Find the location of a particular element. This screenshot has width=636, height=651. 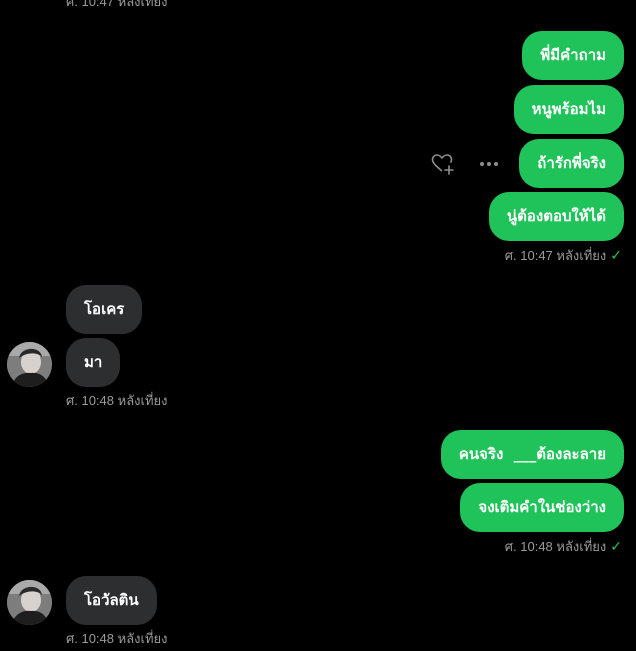

message-text: หนูพร้อมไม is located at coordinates (568, 109).